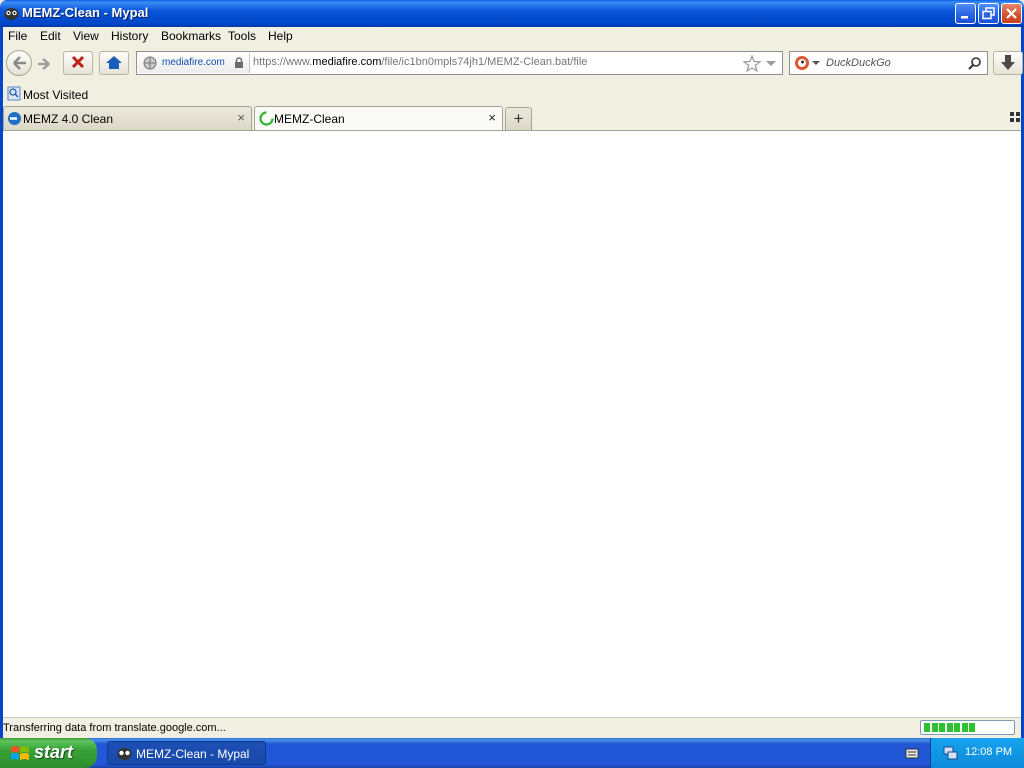  I want to click on windows-logo-icon, so click(20, 753).